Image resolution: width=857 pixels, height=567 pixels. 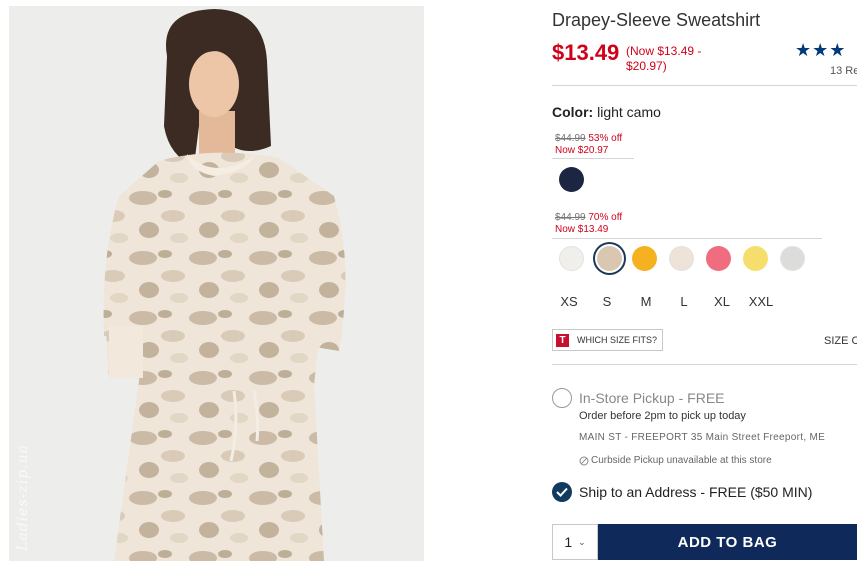 I want to click on true-fit-logo-icon: T, so click(x=562, y=340).